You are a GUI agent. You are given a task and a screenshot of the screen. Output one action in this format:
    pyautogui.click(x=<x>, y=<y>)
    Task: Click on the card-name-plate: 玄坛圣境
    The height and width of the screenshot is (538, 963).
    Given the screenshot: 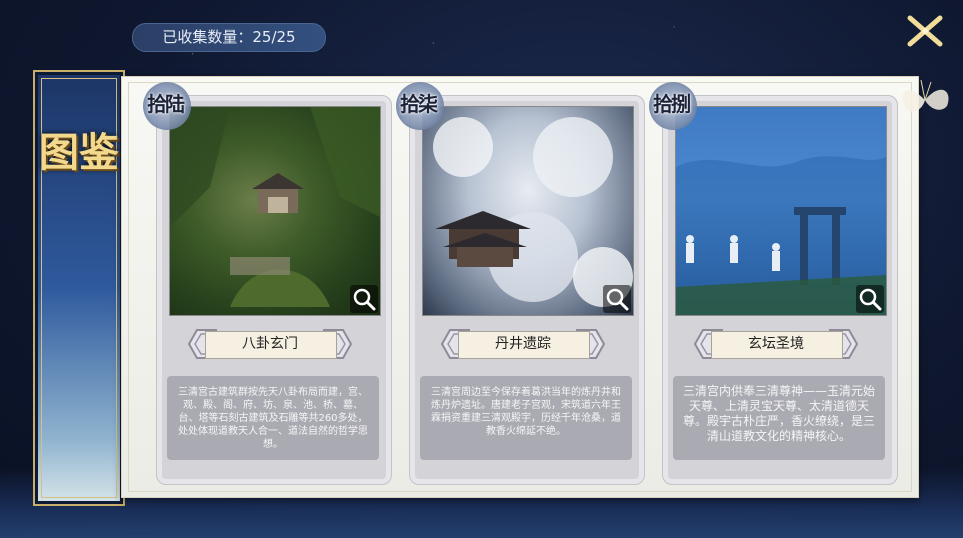 What is the action you would take?
    pyautogui.click(x=776, y=344)
    